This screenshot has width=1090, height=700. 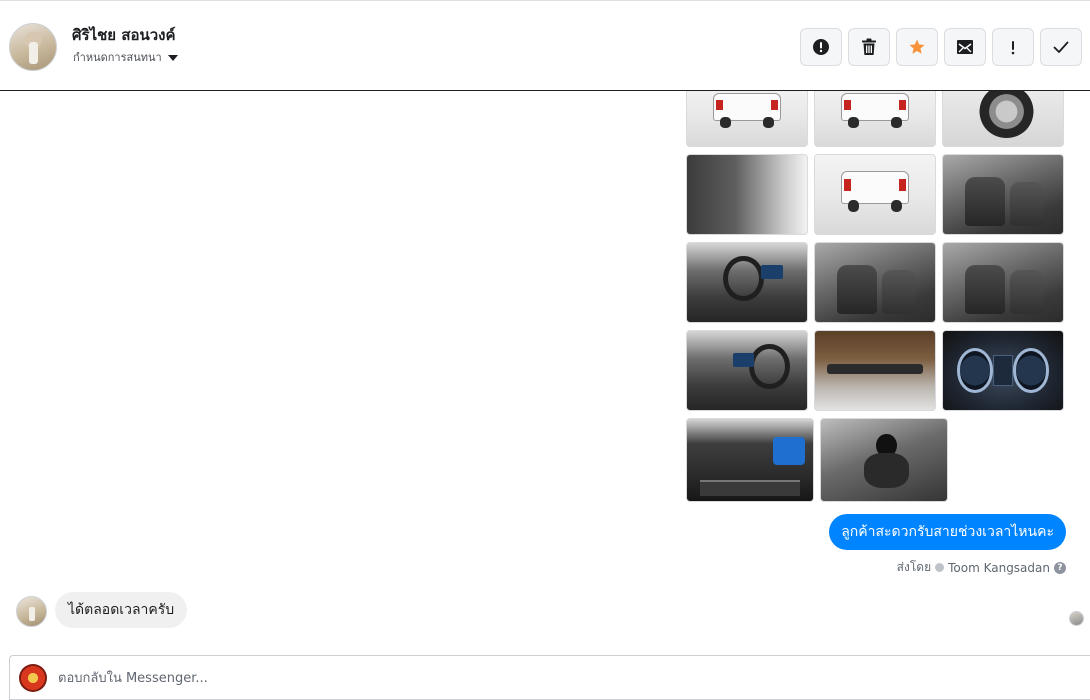 What do you see at coordinates (31, 611) in the screenshot?
I see `contact-avatar-small` at bounding box center [31, 611].